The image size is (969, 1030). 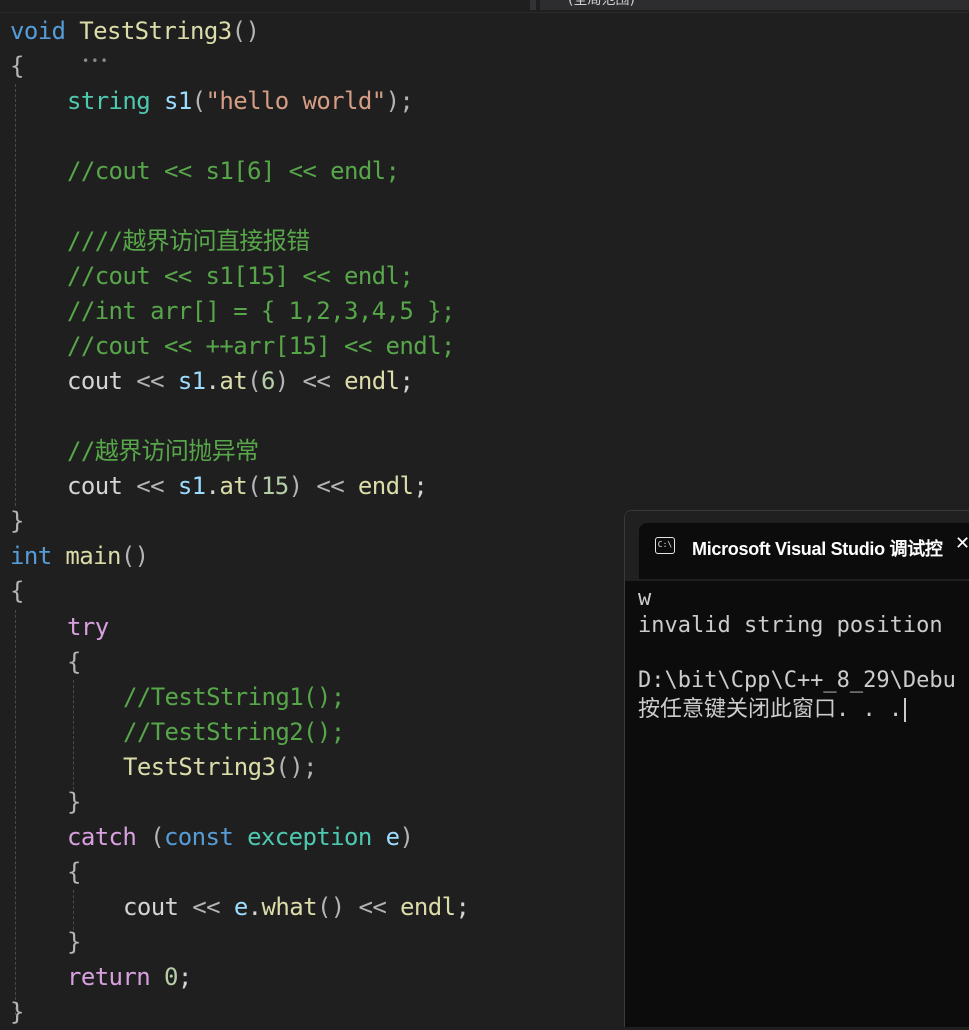 I want to click on code-line-23: }, so click(x=74, y=802).